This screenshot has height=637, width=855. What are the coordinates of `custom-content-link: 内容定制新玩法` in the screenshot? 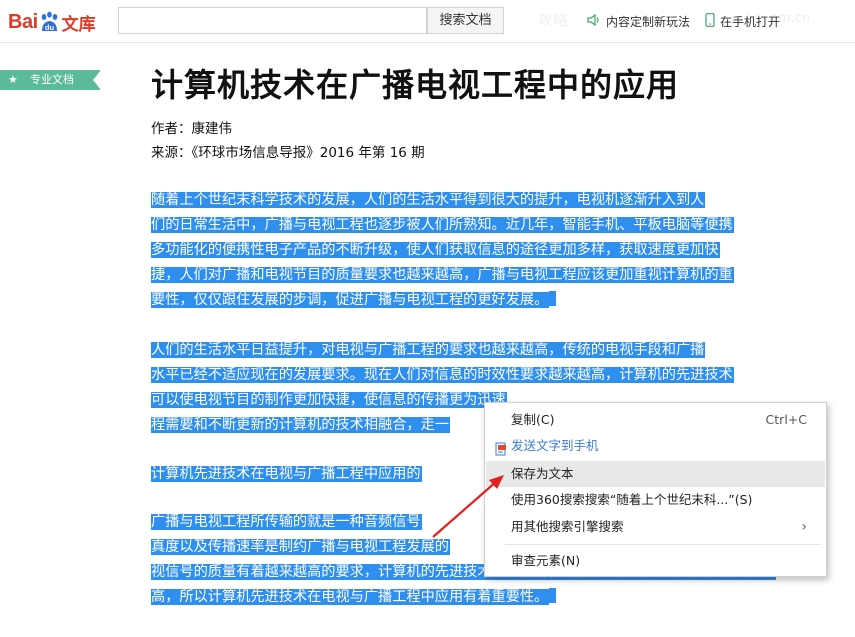 It's located at (638, 21).